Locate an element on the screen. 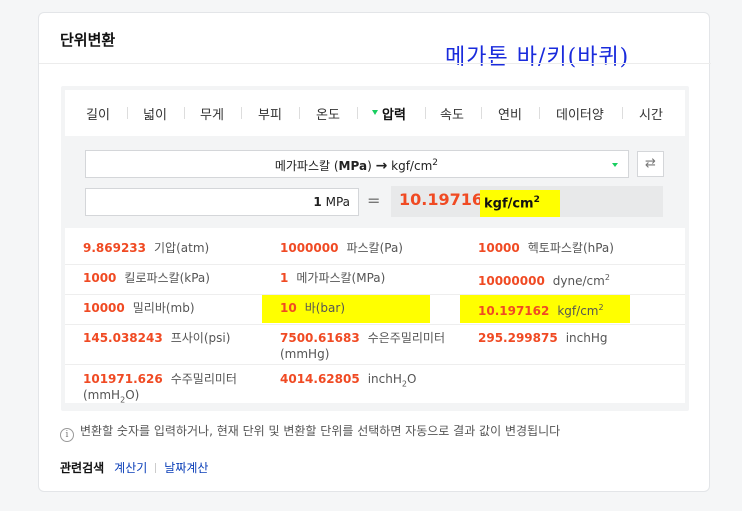 The height and width of the screenshot is (511, 742). result-mmh2o: 101971.626 수주밀리미터 (mmH2O) is located at coordinates (160, 389).